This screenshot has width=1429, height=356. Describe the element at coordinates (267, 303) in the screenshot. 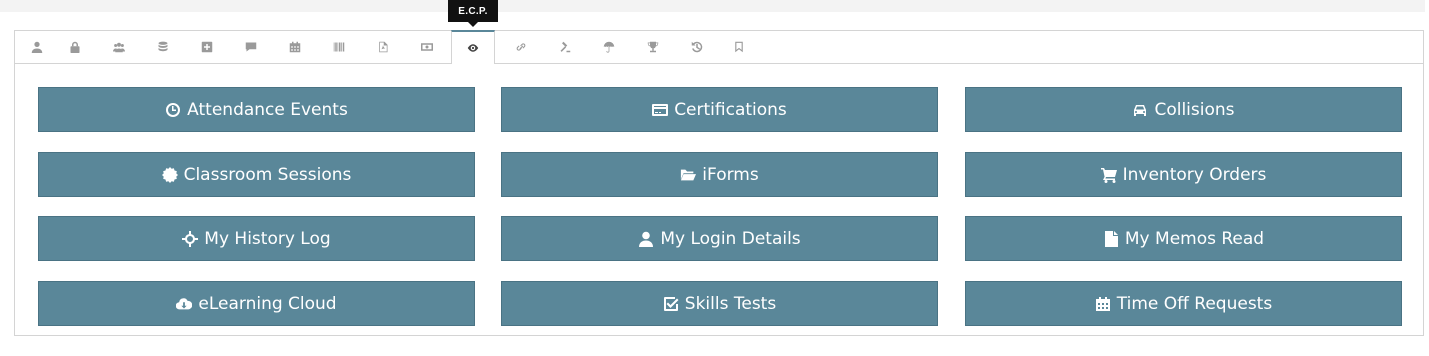

I see `elearning-cloud-label: eLearning Cloud` at that location.